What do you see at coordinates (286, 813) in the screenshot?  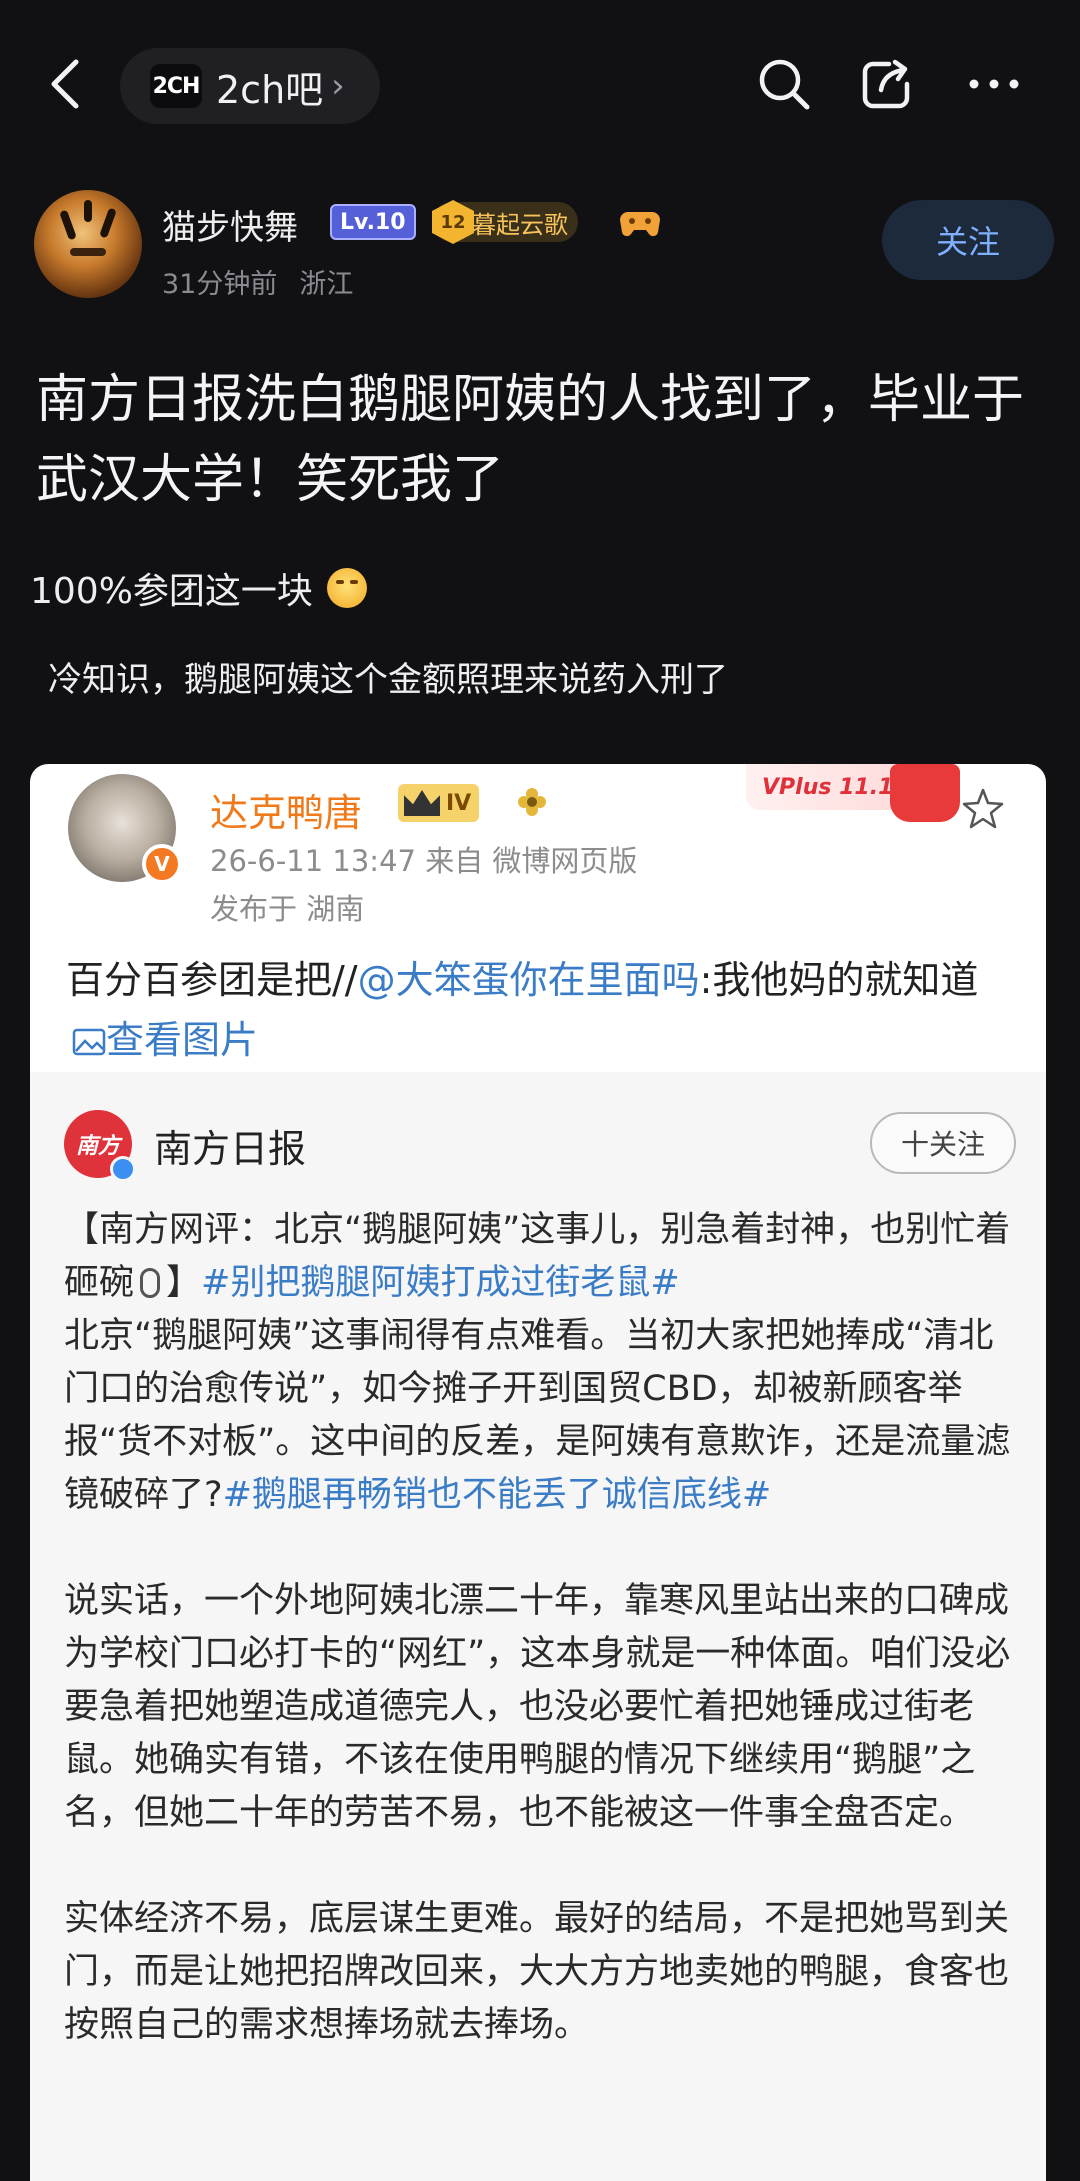 I see `weibo-user-name: 达克鸭唐` at bounding box center [286, 813].